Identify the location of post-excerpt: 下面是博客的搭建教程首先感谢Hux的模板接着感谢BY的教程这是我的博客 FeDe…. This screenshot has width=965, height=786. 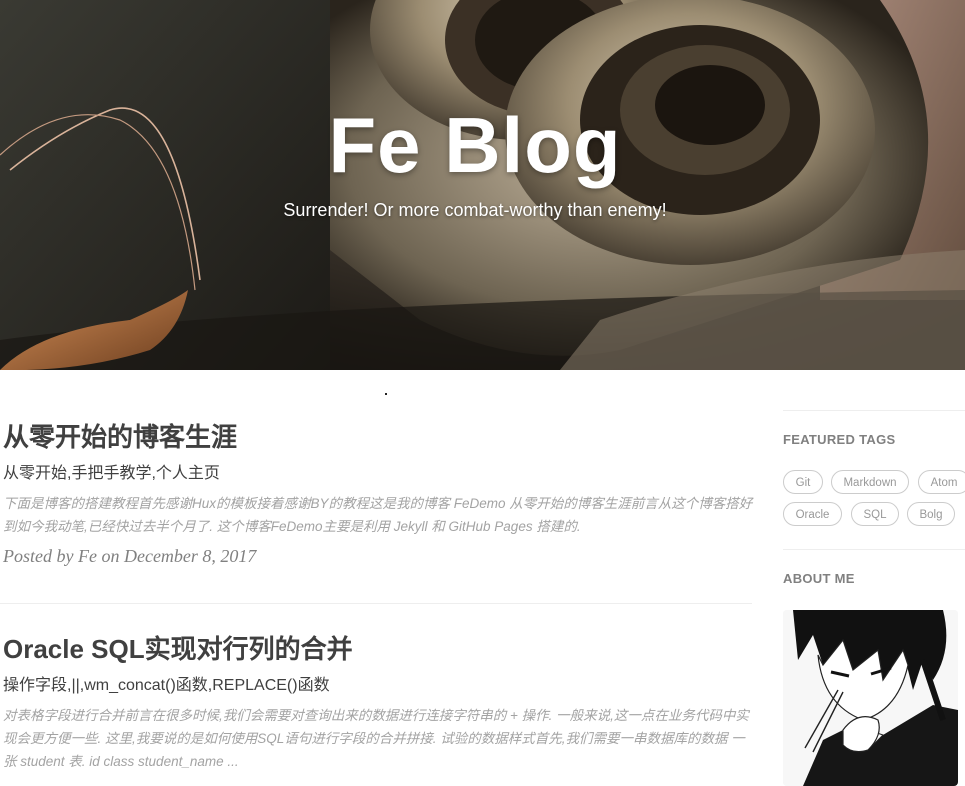
(379, 515).